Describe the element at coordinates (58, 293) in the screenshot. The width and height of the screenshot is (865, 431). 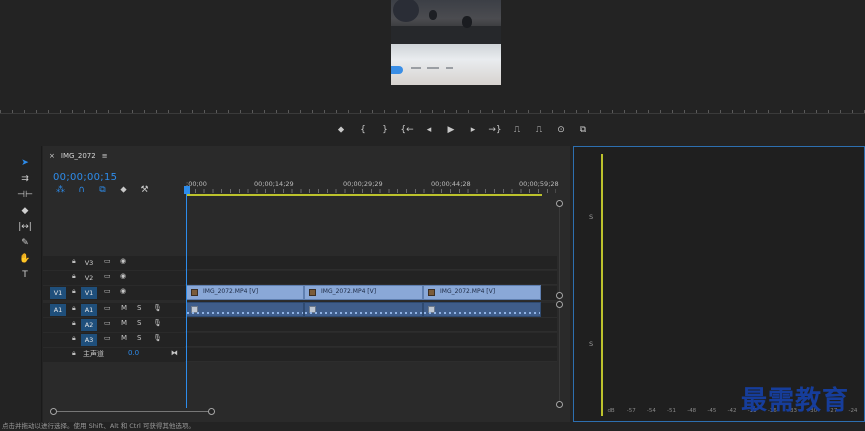
I see `source-patch-v1: V1` at that location.